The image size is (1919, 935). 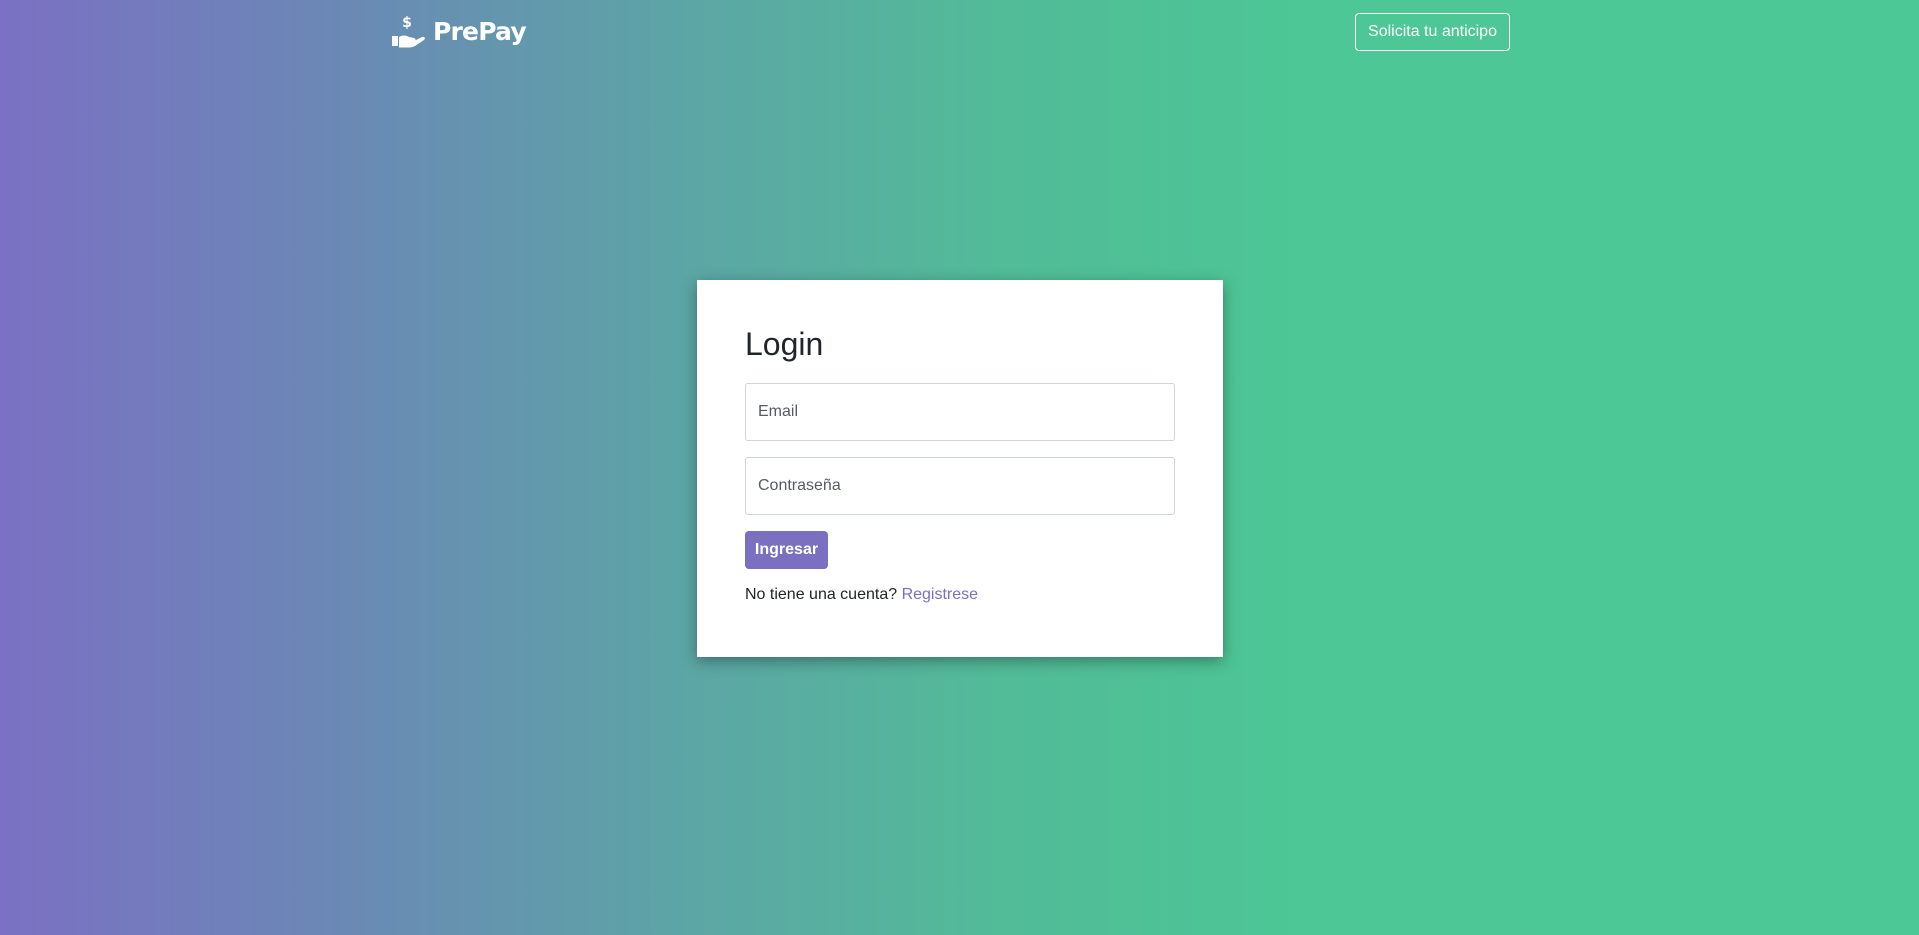 What do you see at coordinates (784, 344) in the screenshot?
I see `login-title: Login` at bounding box center [784, 344].